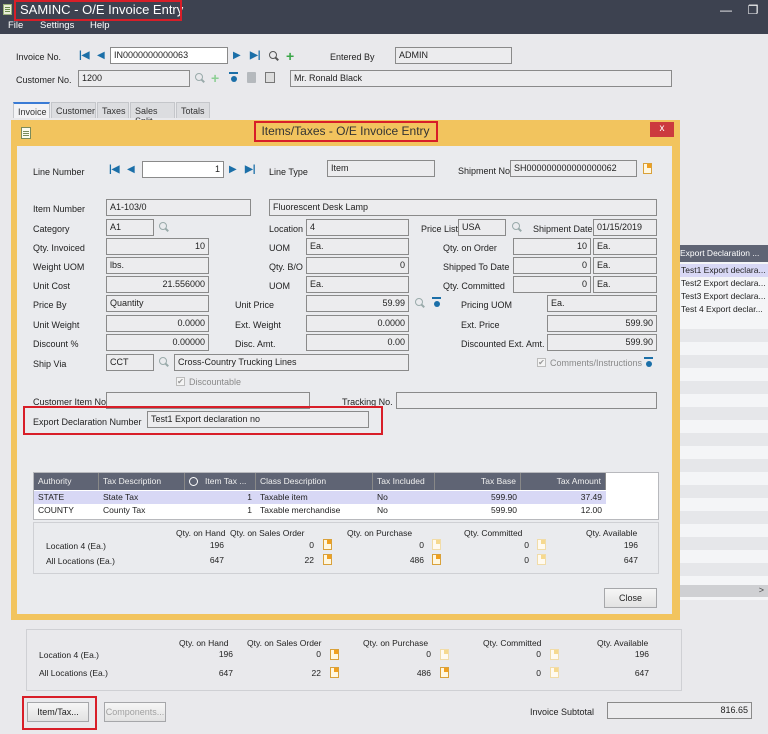 This screenshot has height=734, width=768. Describe the element at coordinates (270, 77) in the screenshot. I see `customer-preview-icon` at that location.